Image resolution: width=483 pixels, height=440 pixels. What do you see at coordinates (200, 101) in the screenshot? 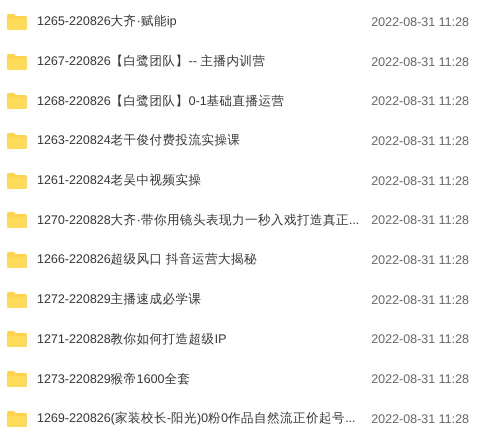
I see `folder-name: 1268-220826【白鹭团队】0-1基础直播运营` at bounding box center [200, 101].